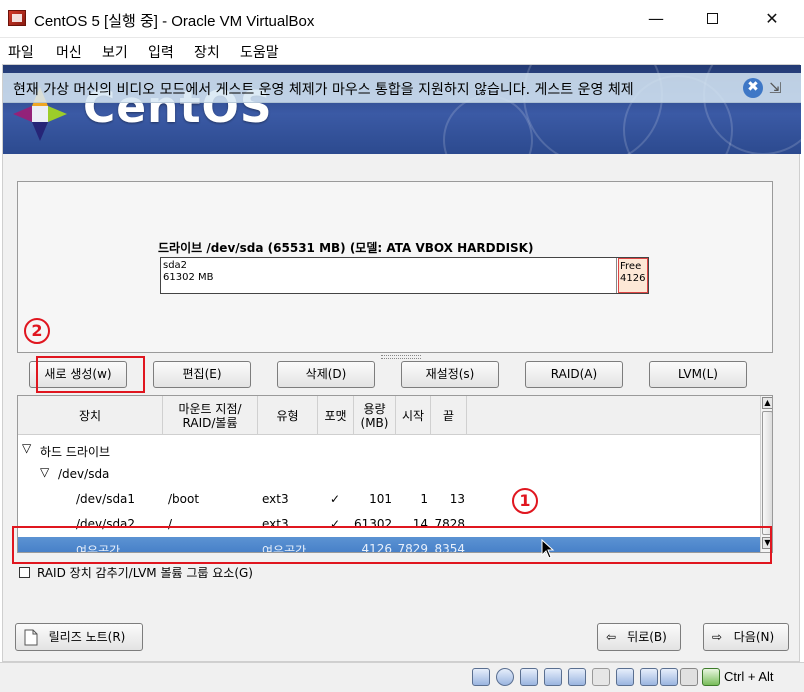  Describe the element at coordinates (698, 374) in the screenshot. I see `lvm-button: LVM(L)` at that location.